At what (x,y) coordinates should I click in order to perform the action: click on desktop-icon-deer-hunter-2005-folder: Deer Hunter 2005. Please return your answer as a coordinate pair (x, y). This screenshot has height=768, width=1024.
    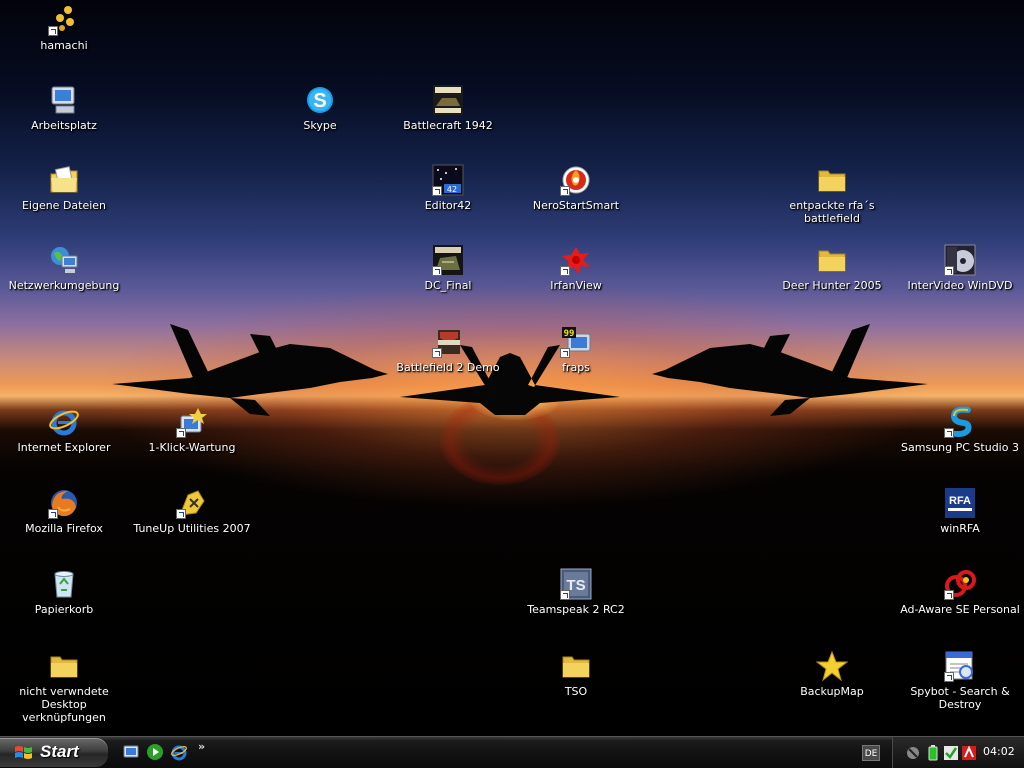
    Looking at the image, I should click on (832, 268).